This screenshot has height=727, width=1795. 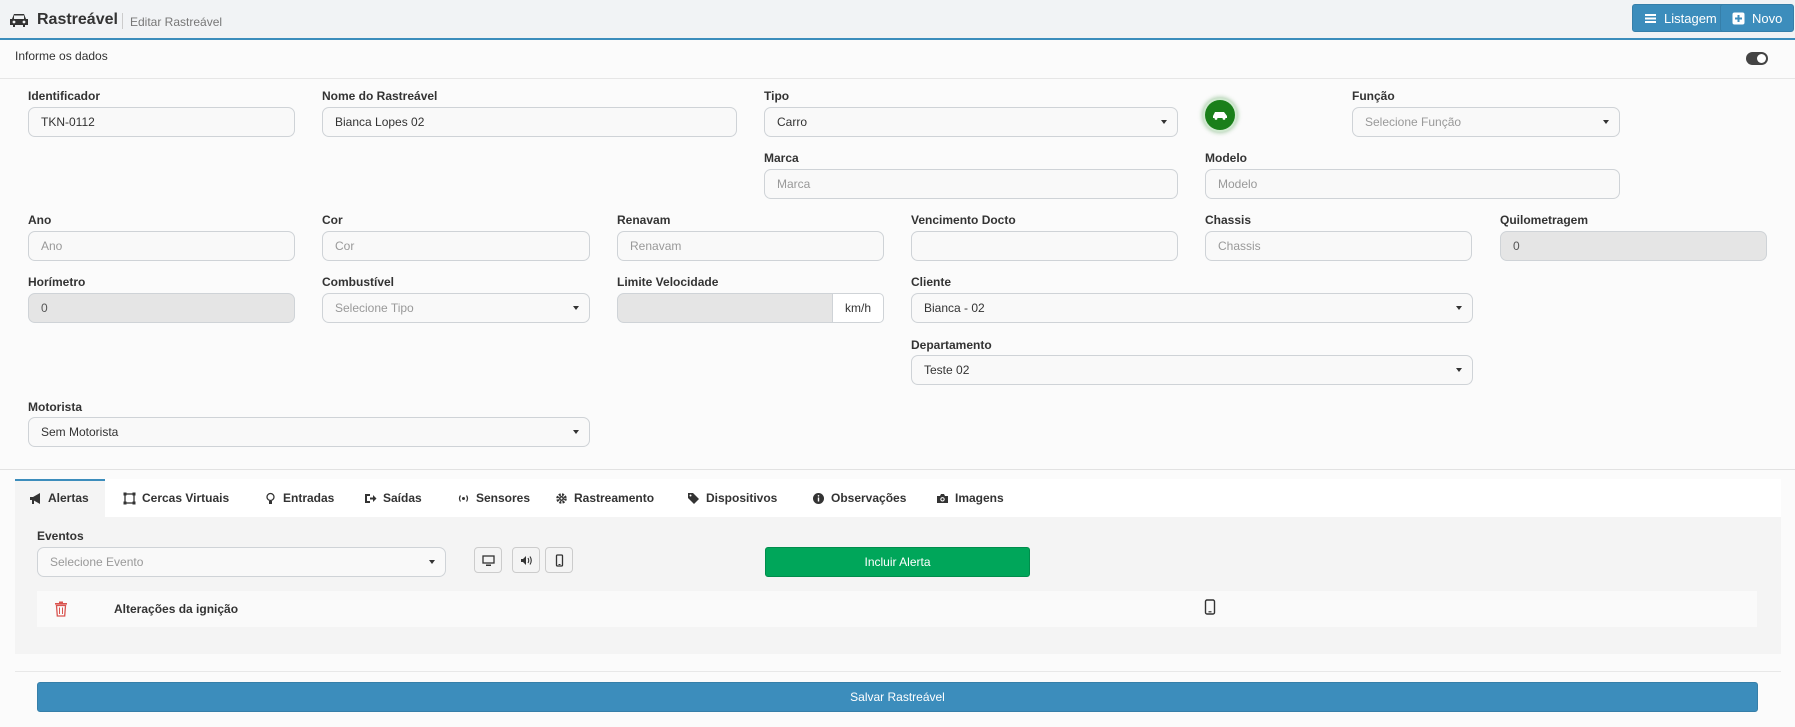 What do you see at coordinates (898, 671) in the screenshot?
I see `footer-divider` at bounding box center [898, 671].